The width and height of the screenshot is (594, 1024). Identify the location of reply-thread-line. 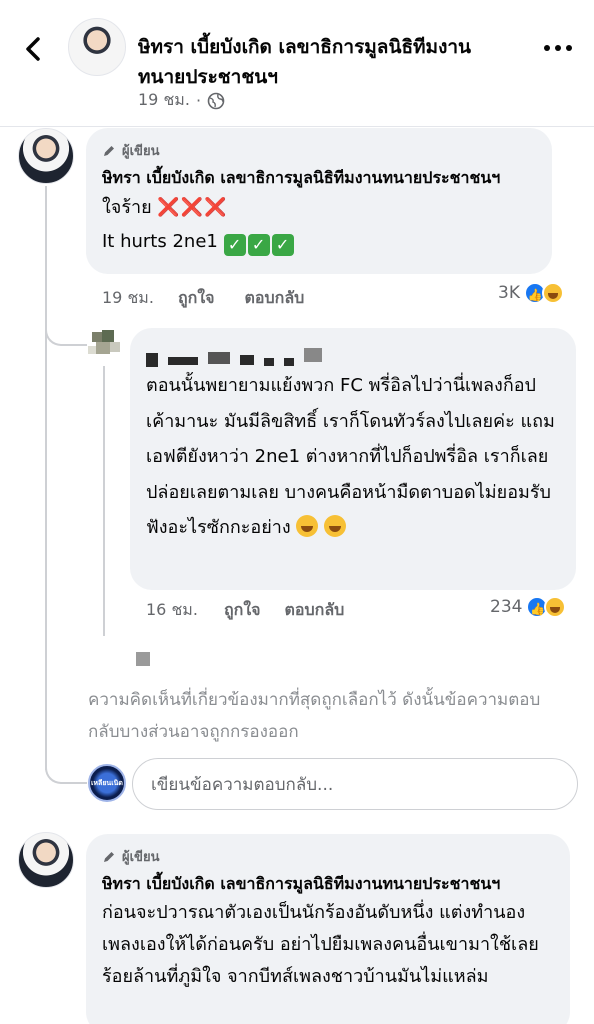
(104, 501).